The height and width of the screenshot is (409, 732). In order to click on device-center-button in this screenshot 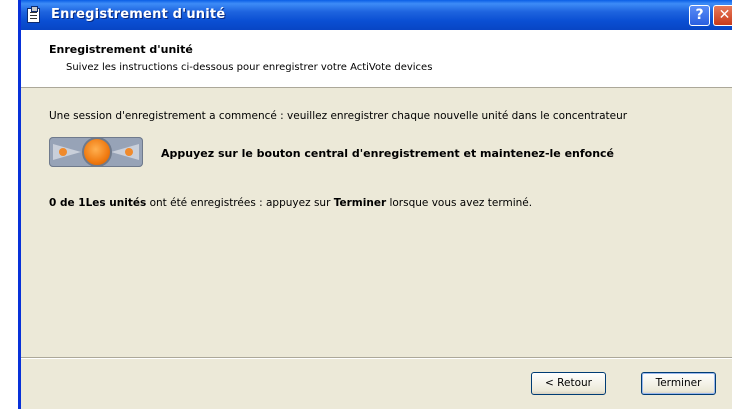, I will do `click(97, 152)`.